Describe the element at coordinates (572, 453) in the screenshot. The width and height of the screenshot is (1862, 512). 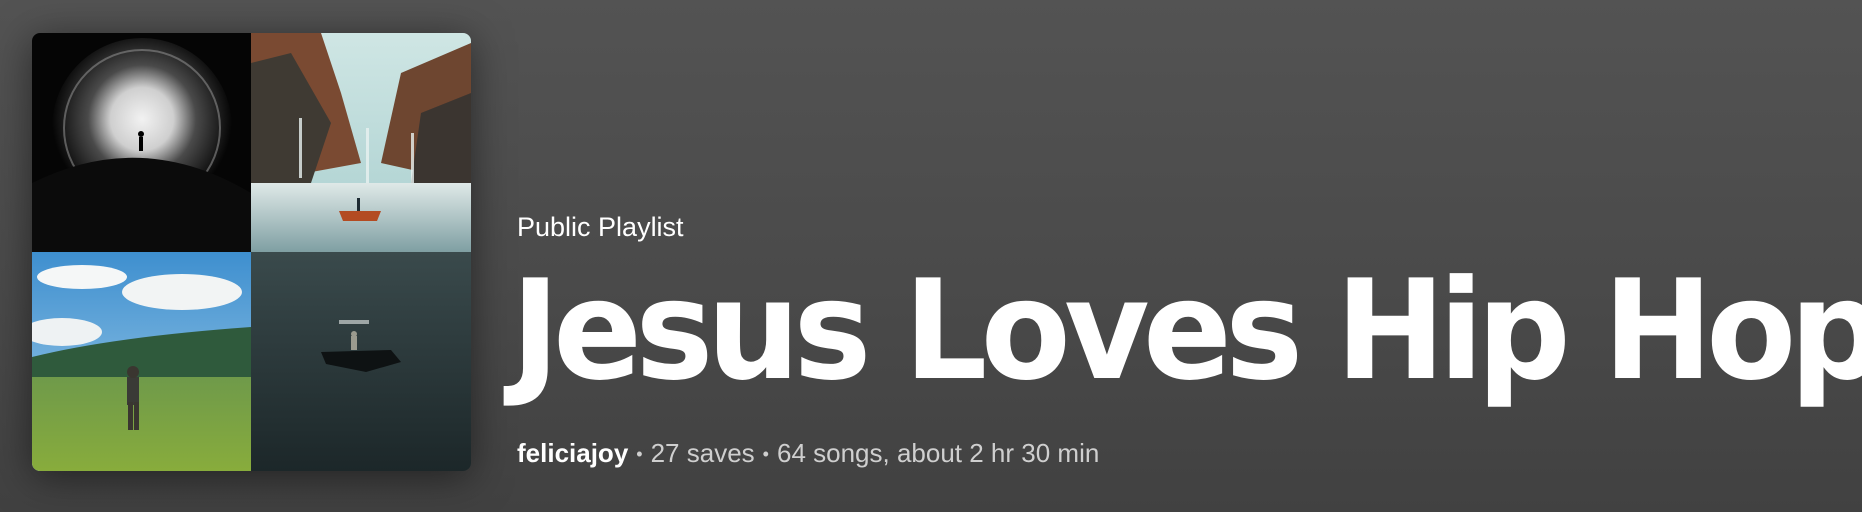
I see `owner-link: feliciajoy` at that location.